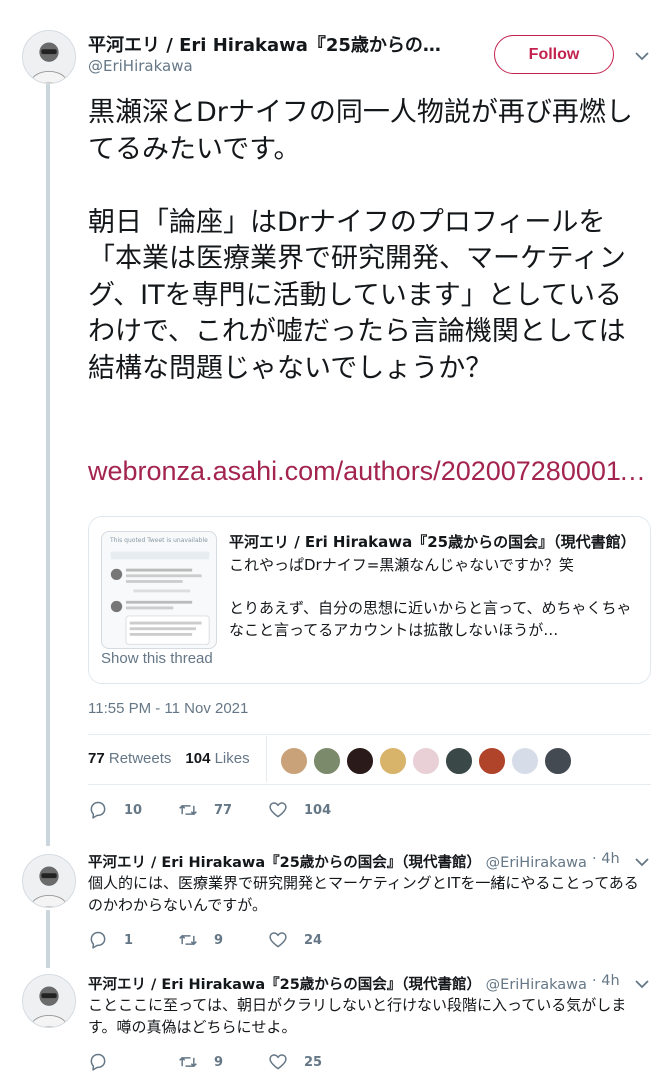  Describe the element at coordinates (159, 590) in the screenshot. I see `quoted-tweet-thumbnail: This quoted Tweet is unavailable` at that location.